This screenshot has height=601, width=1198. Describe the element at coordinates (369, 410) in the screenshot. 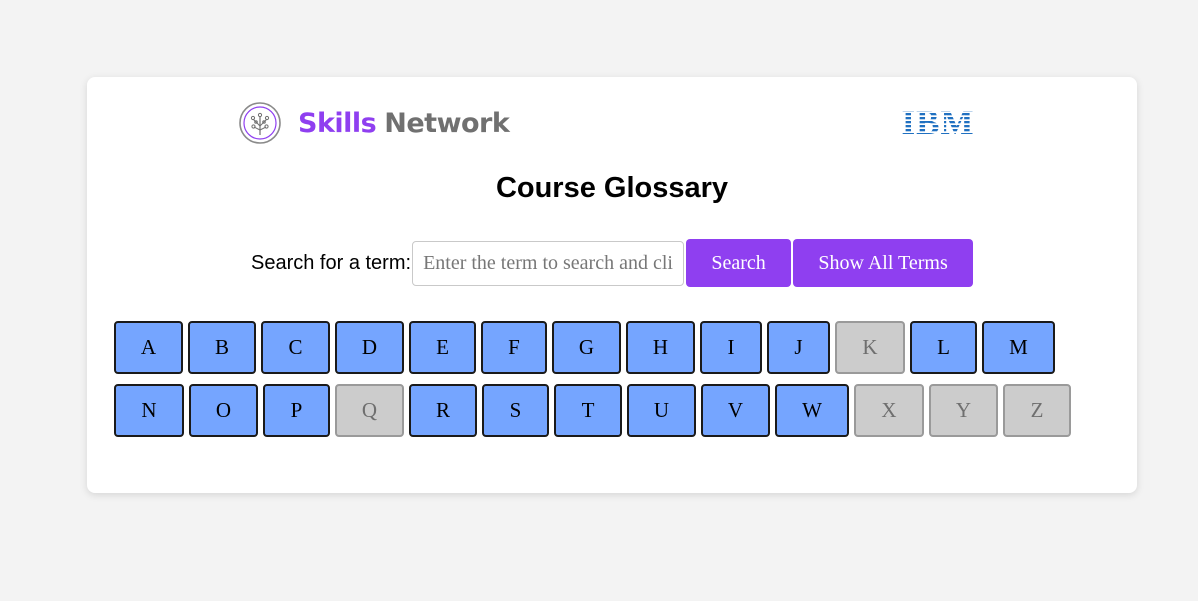

I see `letter-button-q: Q` at that location.